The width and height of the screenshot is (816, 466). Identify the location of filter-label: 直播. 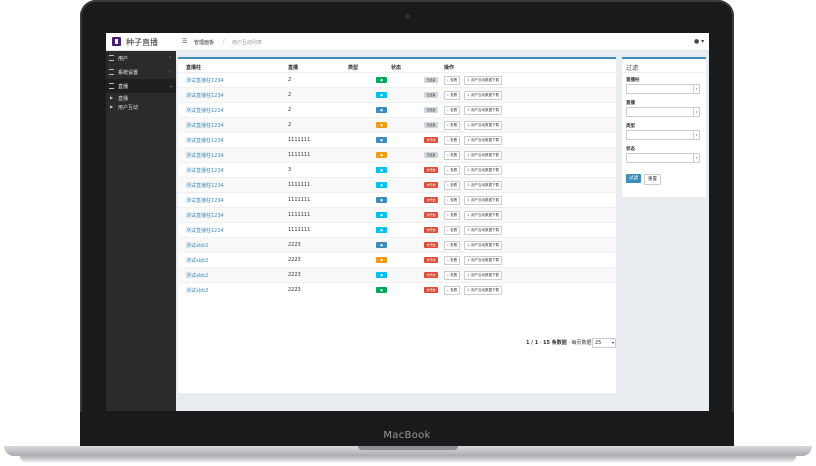
(630, 103).